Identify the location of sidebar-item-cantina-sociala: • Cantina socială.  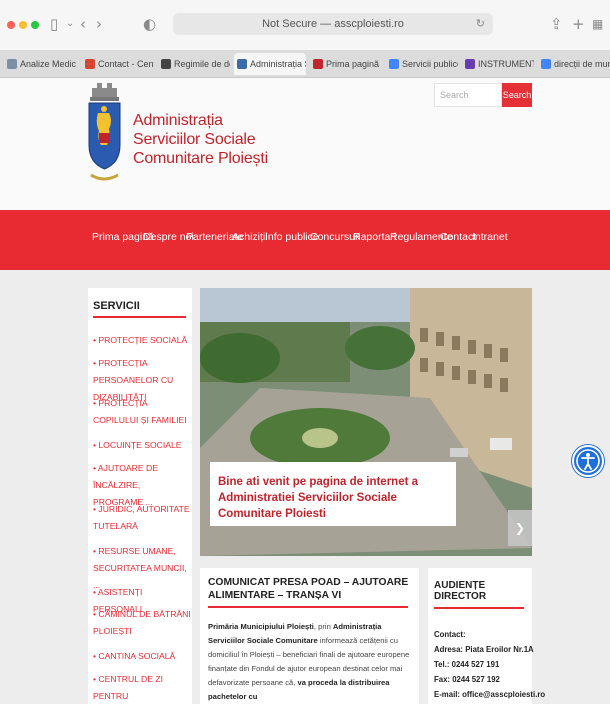
(142, 656).